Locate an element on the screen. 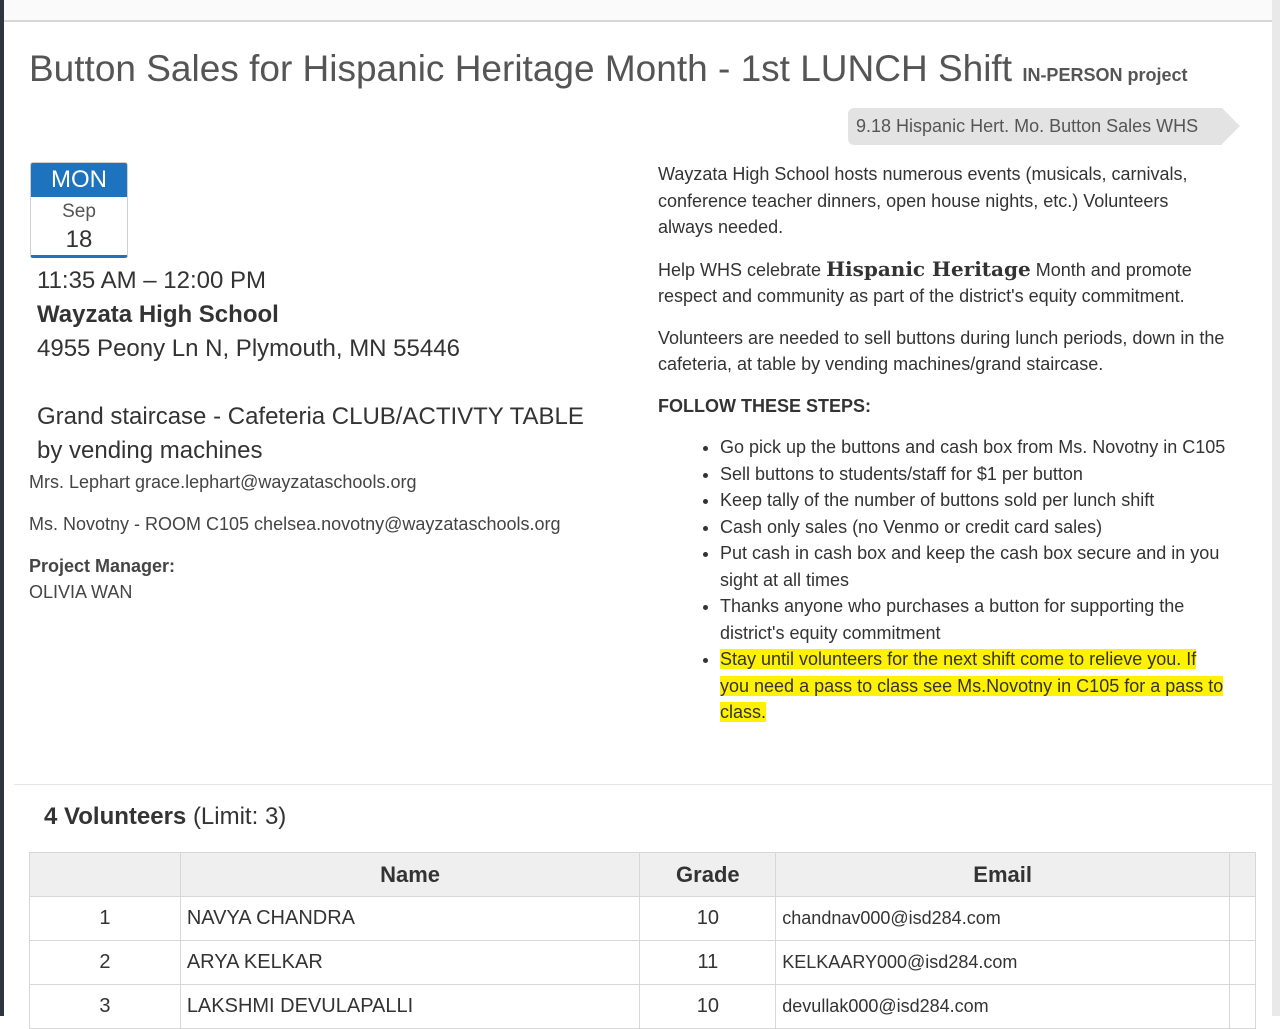  calendar-date-badge: MON Sep 18 is located at coordinates (79, 210).